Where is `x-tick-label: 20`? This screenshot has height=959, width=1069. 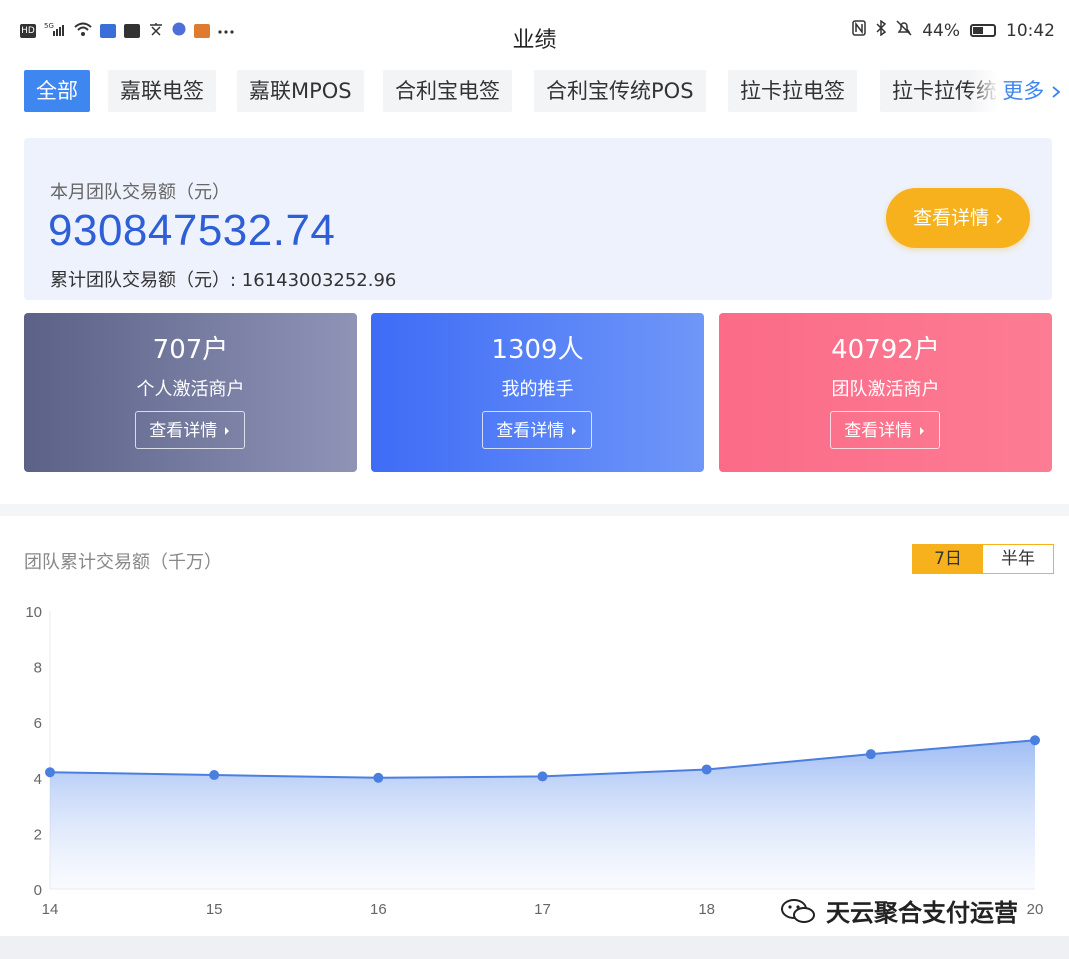
x-tick-label: 20 is located at coordinates (1035, 909).